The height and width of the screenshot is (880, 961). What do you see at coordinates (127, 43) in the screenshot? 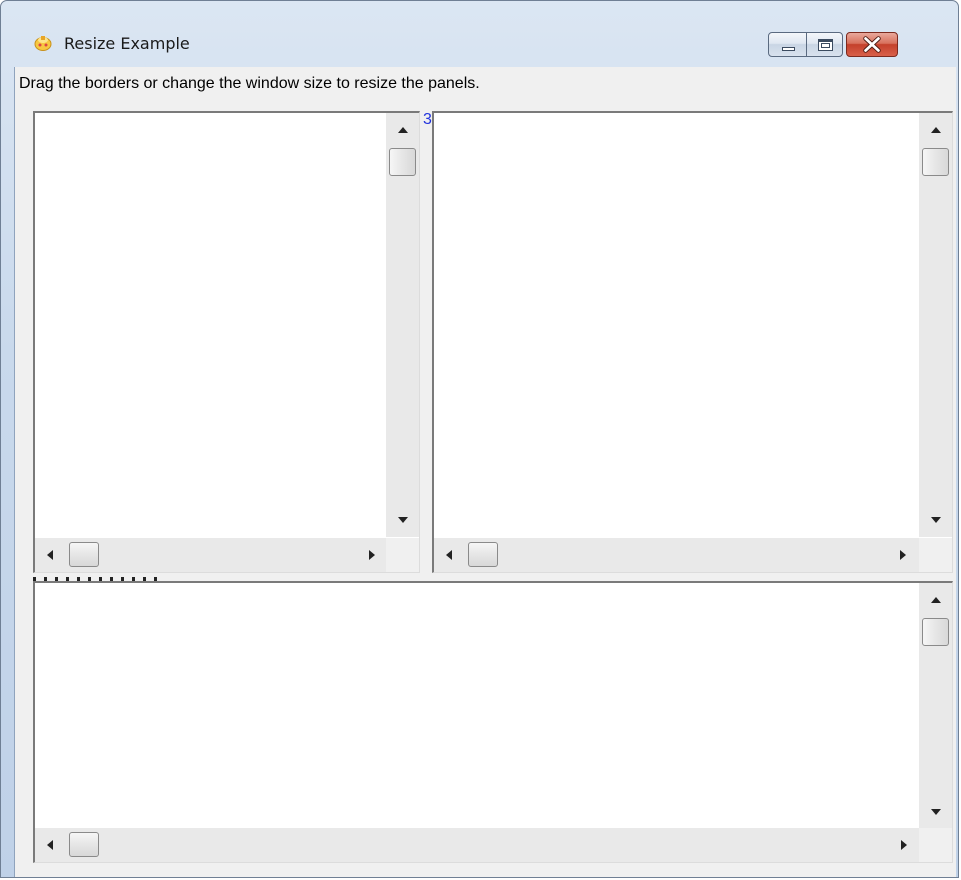
I see `window-title: Resize Example` at bounding box center [127, 43].